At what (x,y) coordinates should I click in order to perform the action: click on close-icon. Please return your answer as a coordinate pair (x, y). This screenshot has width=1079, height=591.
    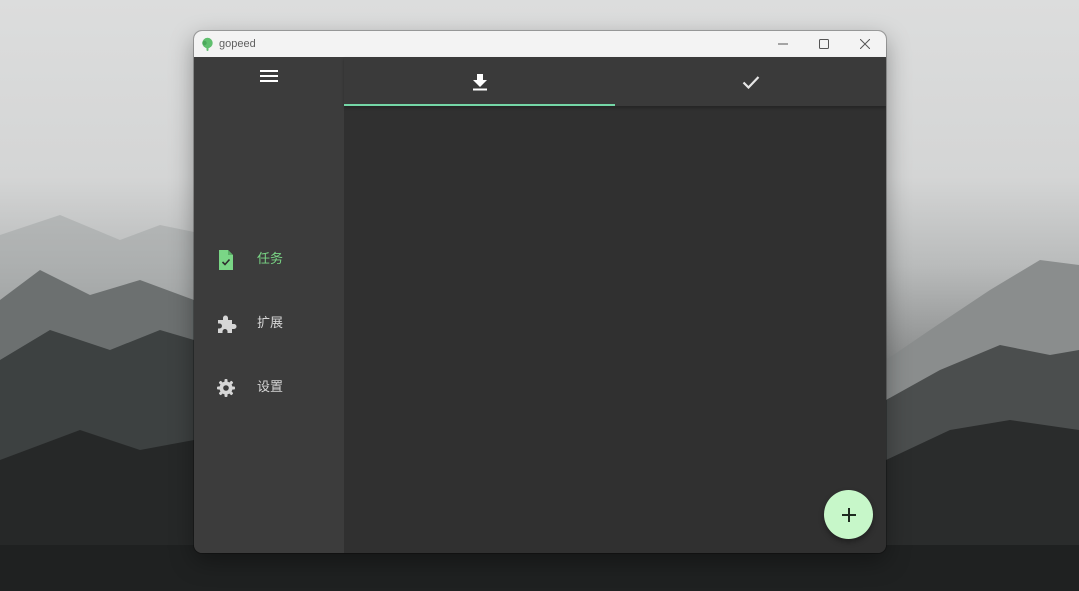
    Looking at the image, I should click on (865, 44).